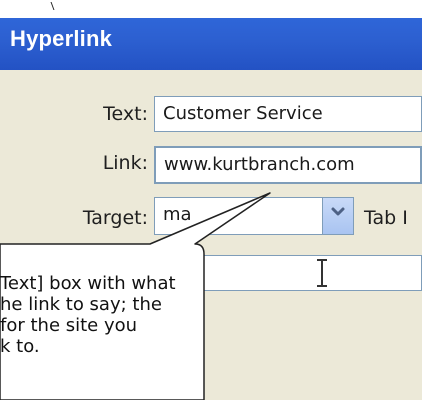  What do you see at coordinates (88, 283) in the screenshot?
I see `callout-line: Text] box with what` at bounding box center [88, 283].